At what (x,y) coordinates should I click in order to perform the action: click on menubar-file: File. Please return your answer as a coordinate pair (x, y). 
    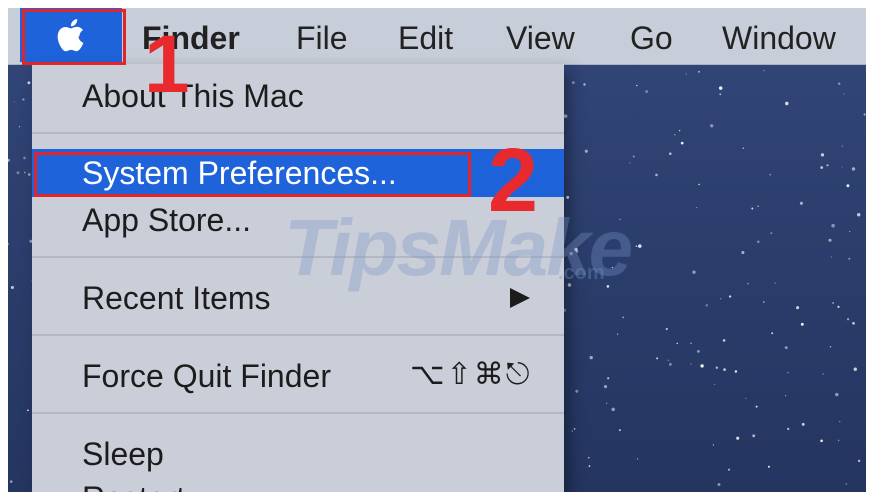
    Looking at the image, I should click on (322, 38).